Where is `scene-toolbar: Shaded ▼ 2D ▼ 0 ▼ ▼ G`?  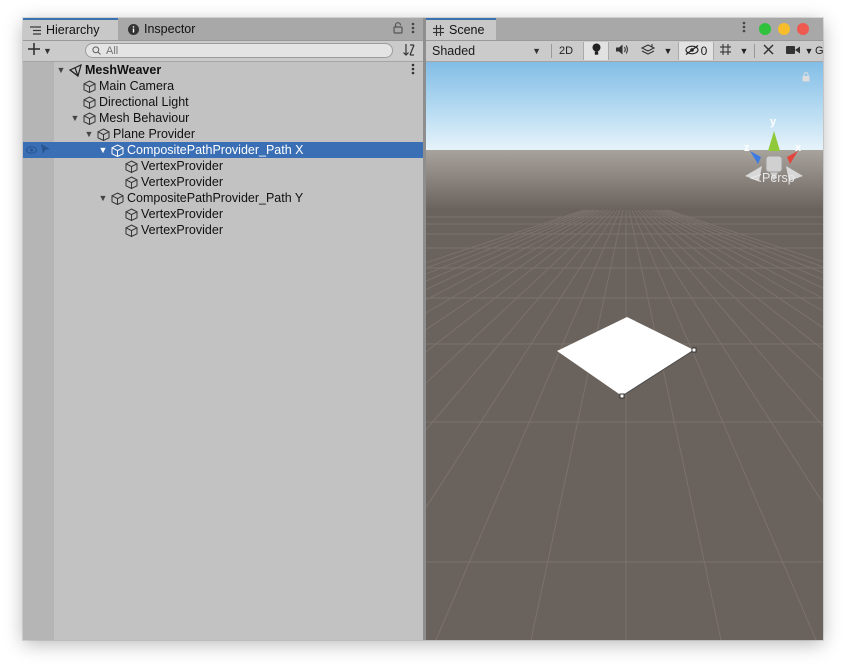
scene-toolbar: Shaded ▼ 2D ▼ 0 ▼ ▼ G is located at coordinates (624, 51).